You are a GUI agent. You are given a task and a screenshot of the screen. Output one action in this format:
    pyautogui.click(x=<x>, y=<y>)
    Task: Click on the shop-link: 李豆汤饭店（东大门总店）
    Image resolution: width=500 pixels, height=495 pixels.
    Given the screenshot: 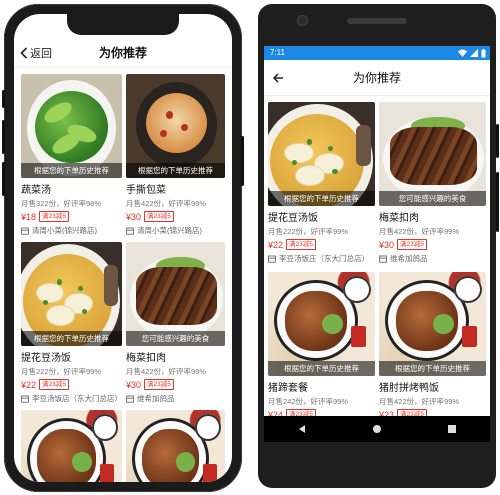 What is the action you would take?
    pyautogui.click(x=71, y=398)
    